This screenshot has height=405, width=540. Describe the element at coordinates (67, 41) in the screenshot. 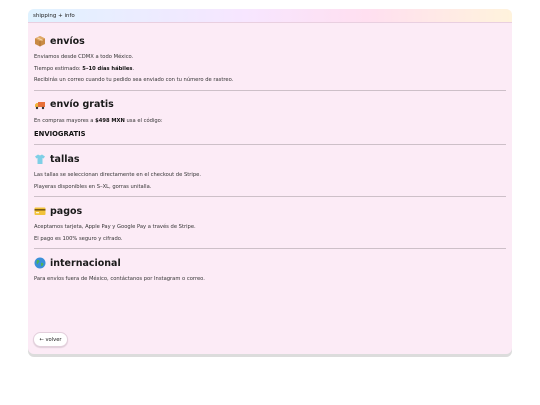

I see `section-title: envíos` at that location.